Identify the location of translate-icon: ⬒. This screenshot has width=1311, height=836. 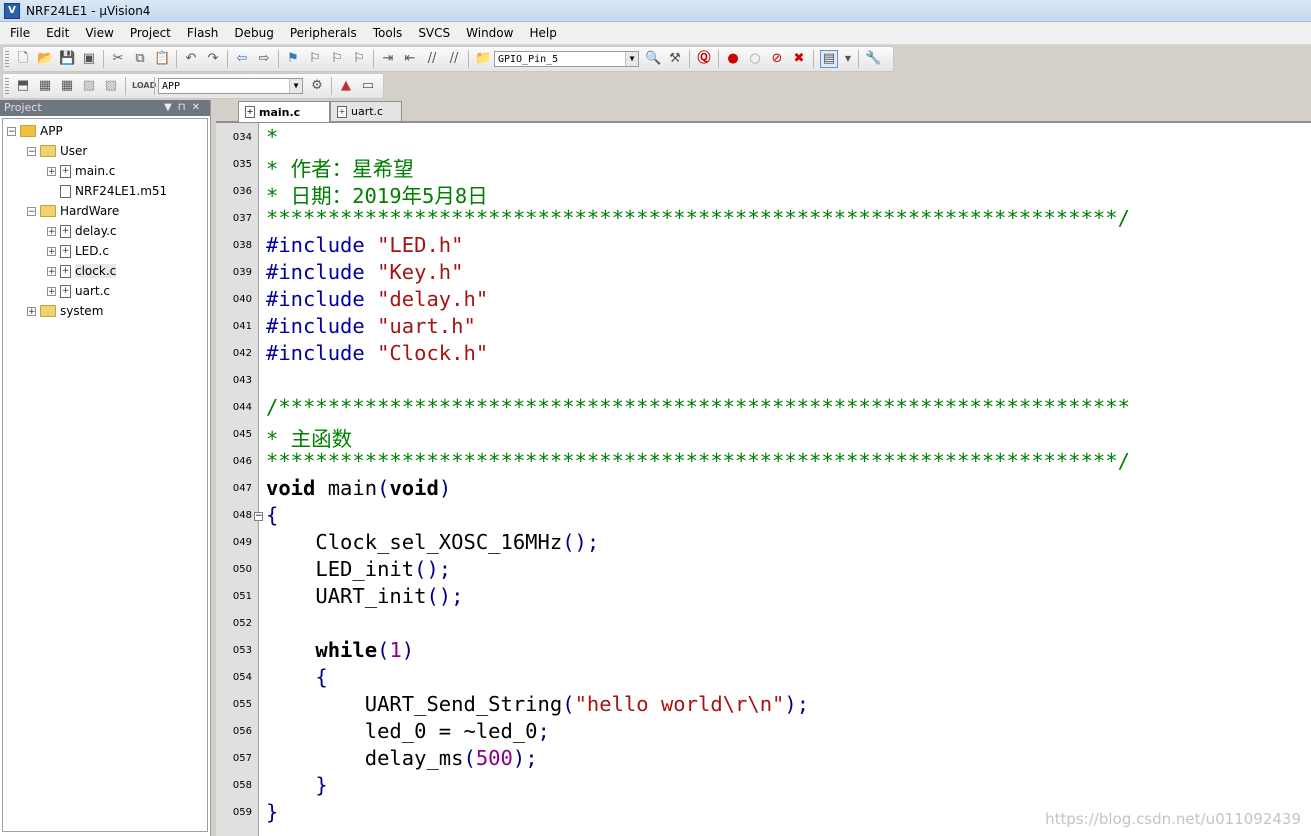
(23, 86).